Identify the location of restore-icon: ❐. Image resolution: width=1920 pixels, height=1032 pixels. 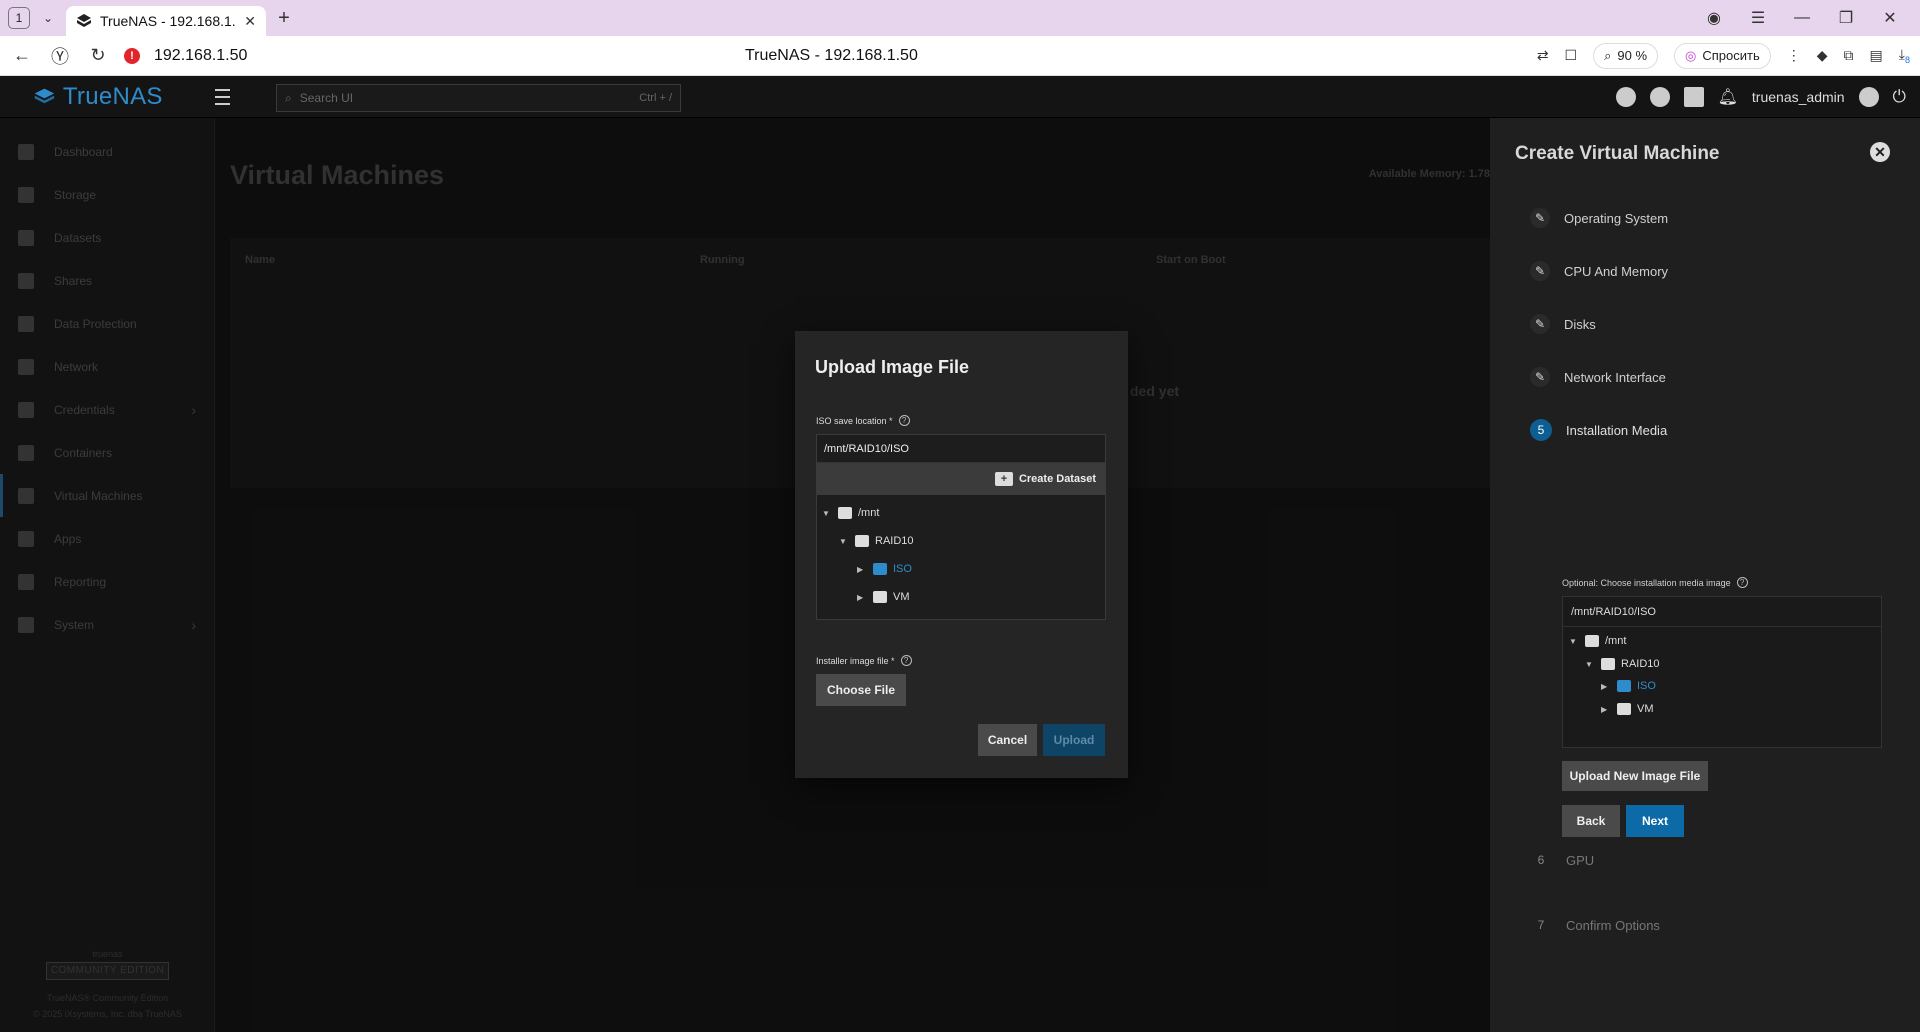
(1846, 18).